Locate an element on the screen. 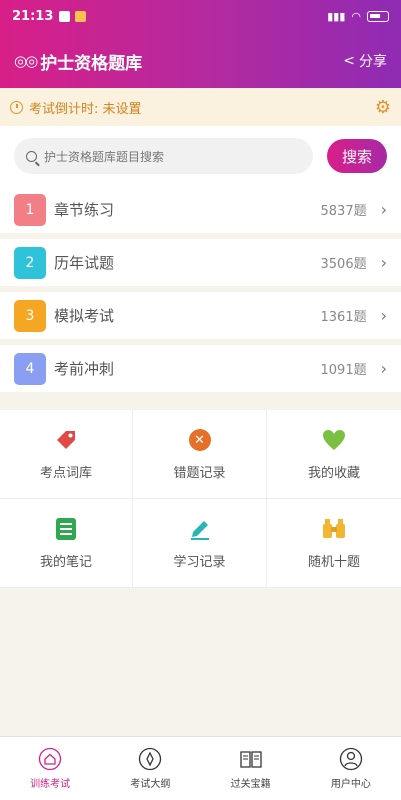 Image resolution: width=401 pixels, height=800 pixels. page-title: ◎◎ 护士资格题库 is located at coordinates (78, 61).